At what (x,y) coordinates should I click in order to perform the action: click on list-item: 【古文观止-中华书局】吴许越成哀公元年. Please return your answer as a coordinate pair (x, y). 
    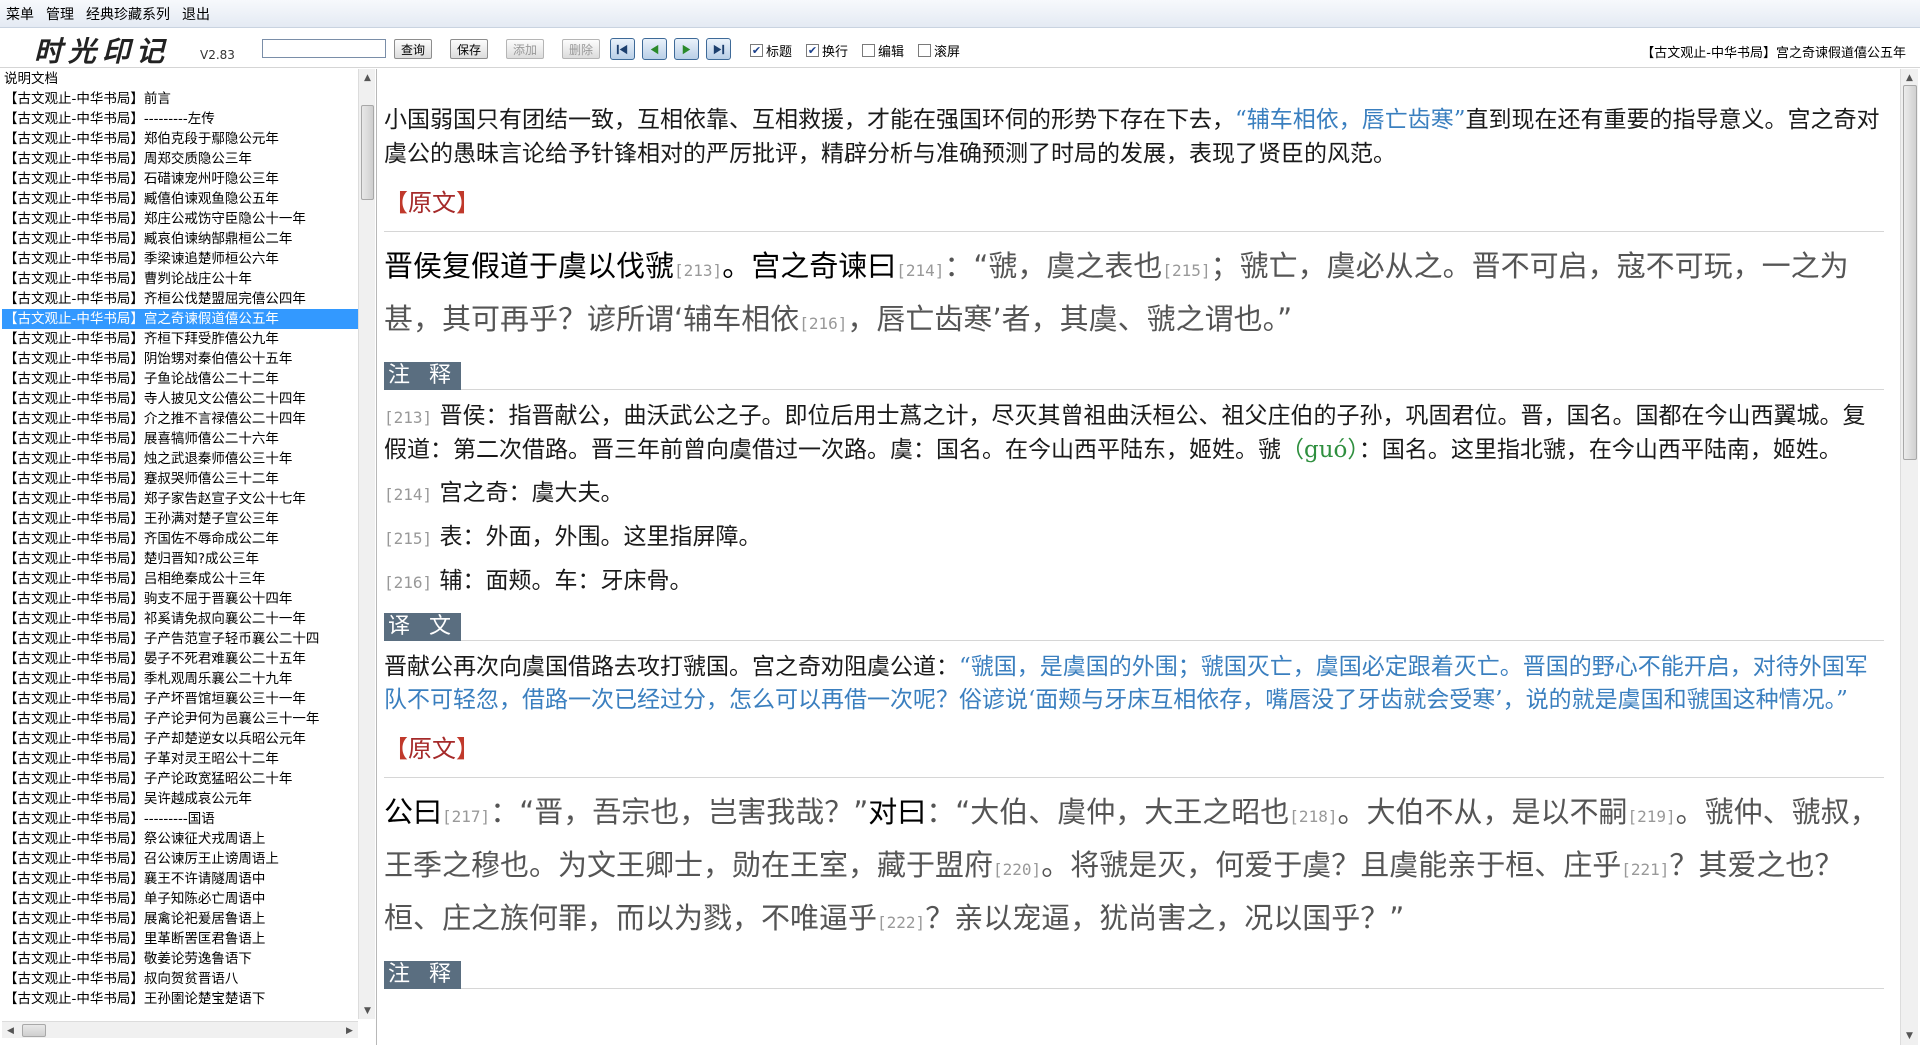
    Looking at the image, I should click on (180, 799).